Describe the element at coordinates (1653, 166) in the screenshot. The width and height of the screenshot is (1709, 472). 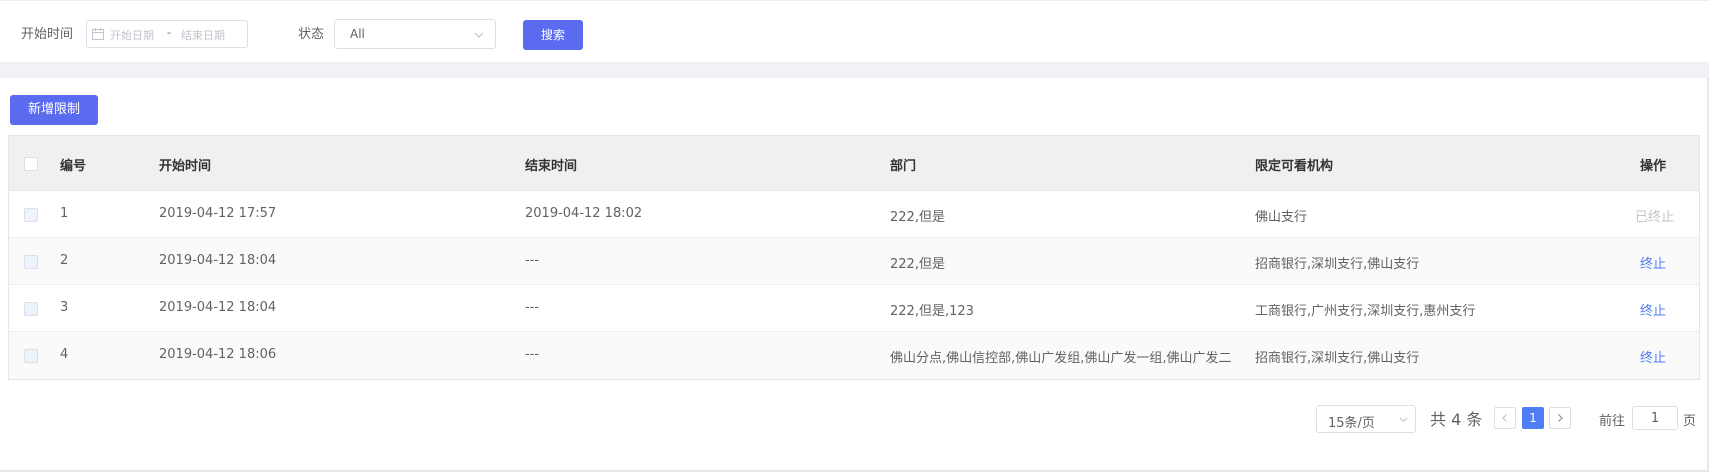
I see `column-header-action: 操作` at that location.